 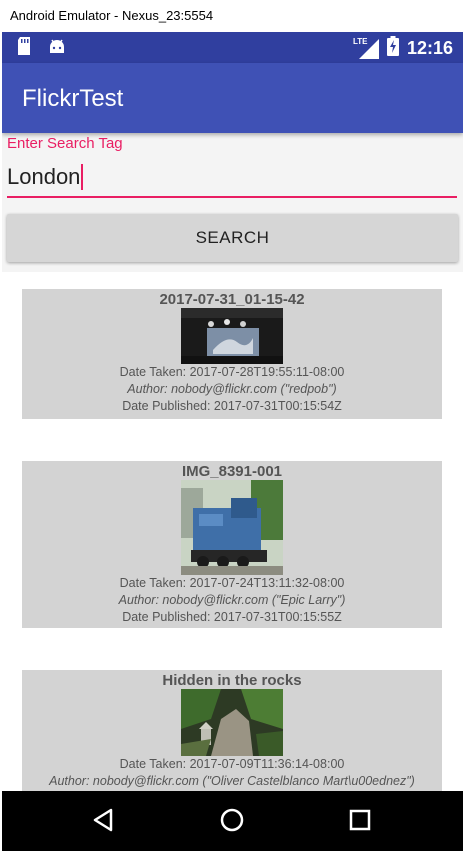 What do you see at coordinates (232, 372) in the screenshot?
I see `result-date-taken: Date Taken: 2017-07-28T19:55:11-08:00` at bounding box center [232, 372].